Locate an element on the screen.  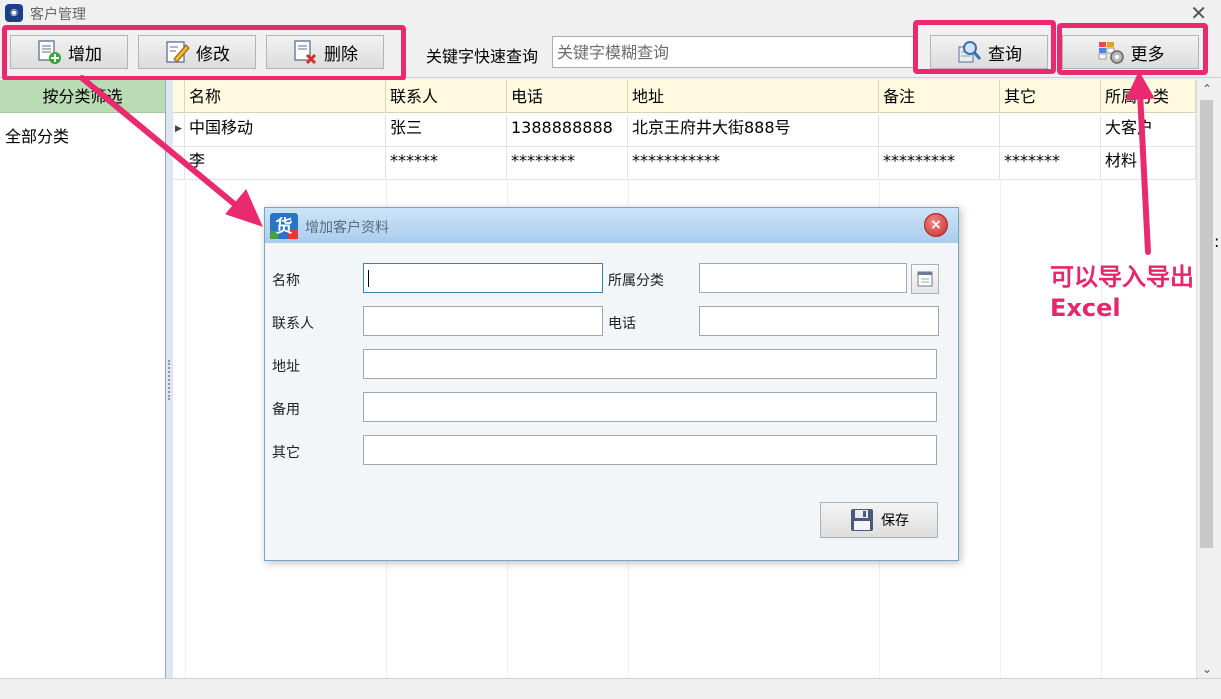
dialog-title: 增加客户资料 is located at coordinates (347, 228).